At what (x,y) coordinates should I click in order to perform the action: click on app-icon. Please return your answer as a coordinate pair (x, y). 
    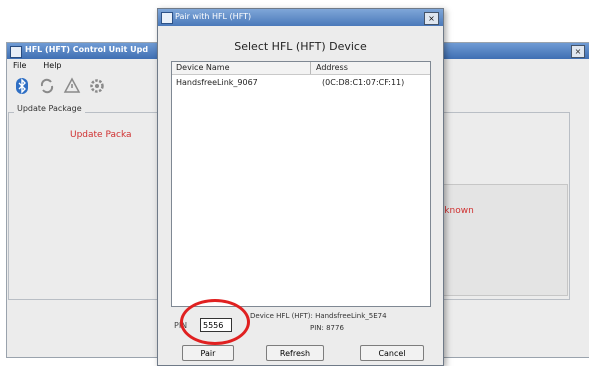
    Looking at the image, I should click on (16, 52).